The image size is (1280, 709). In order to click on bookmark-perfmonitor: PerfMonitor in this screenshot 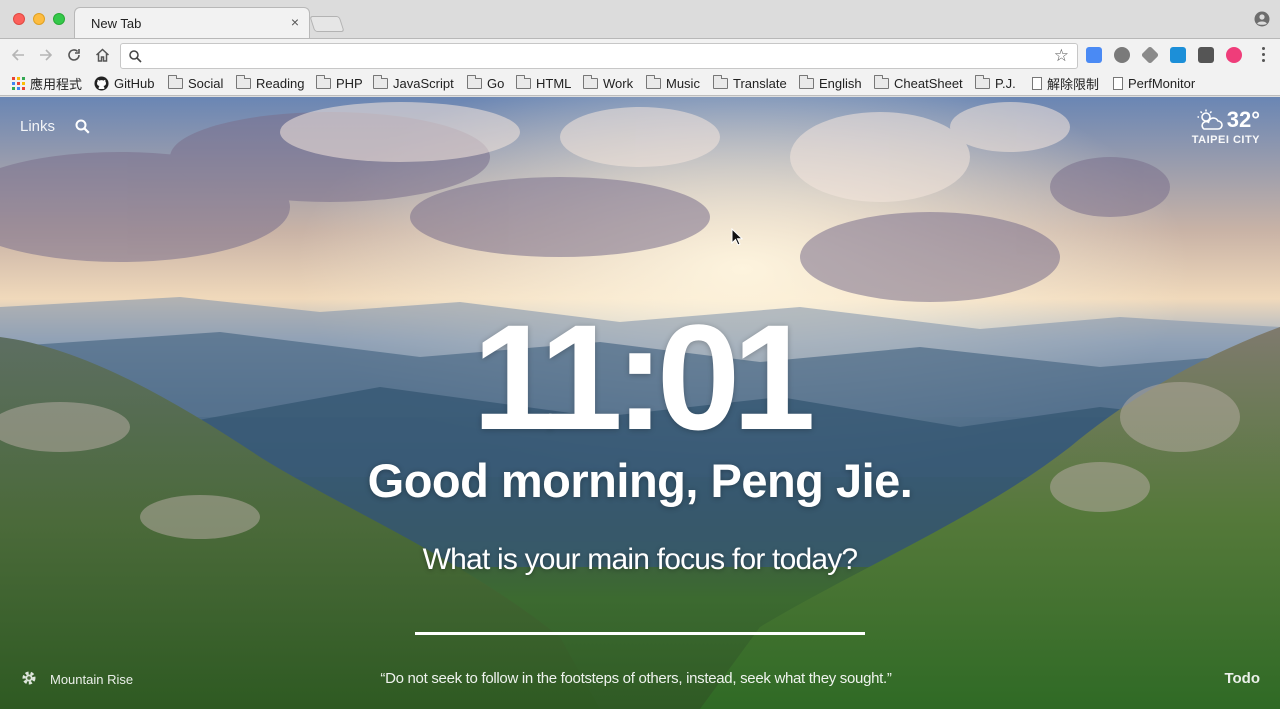, I will do `click(1154, 83)`.